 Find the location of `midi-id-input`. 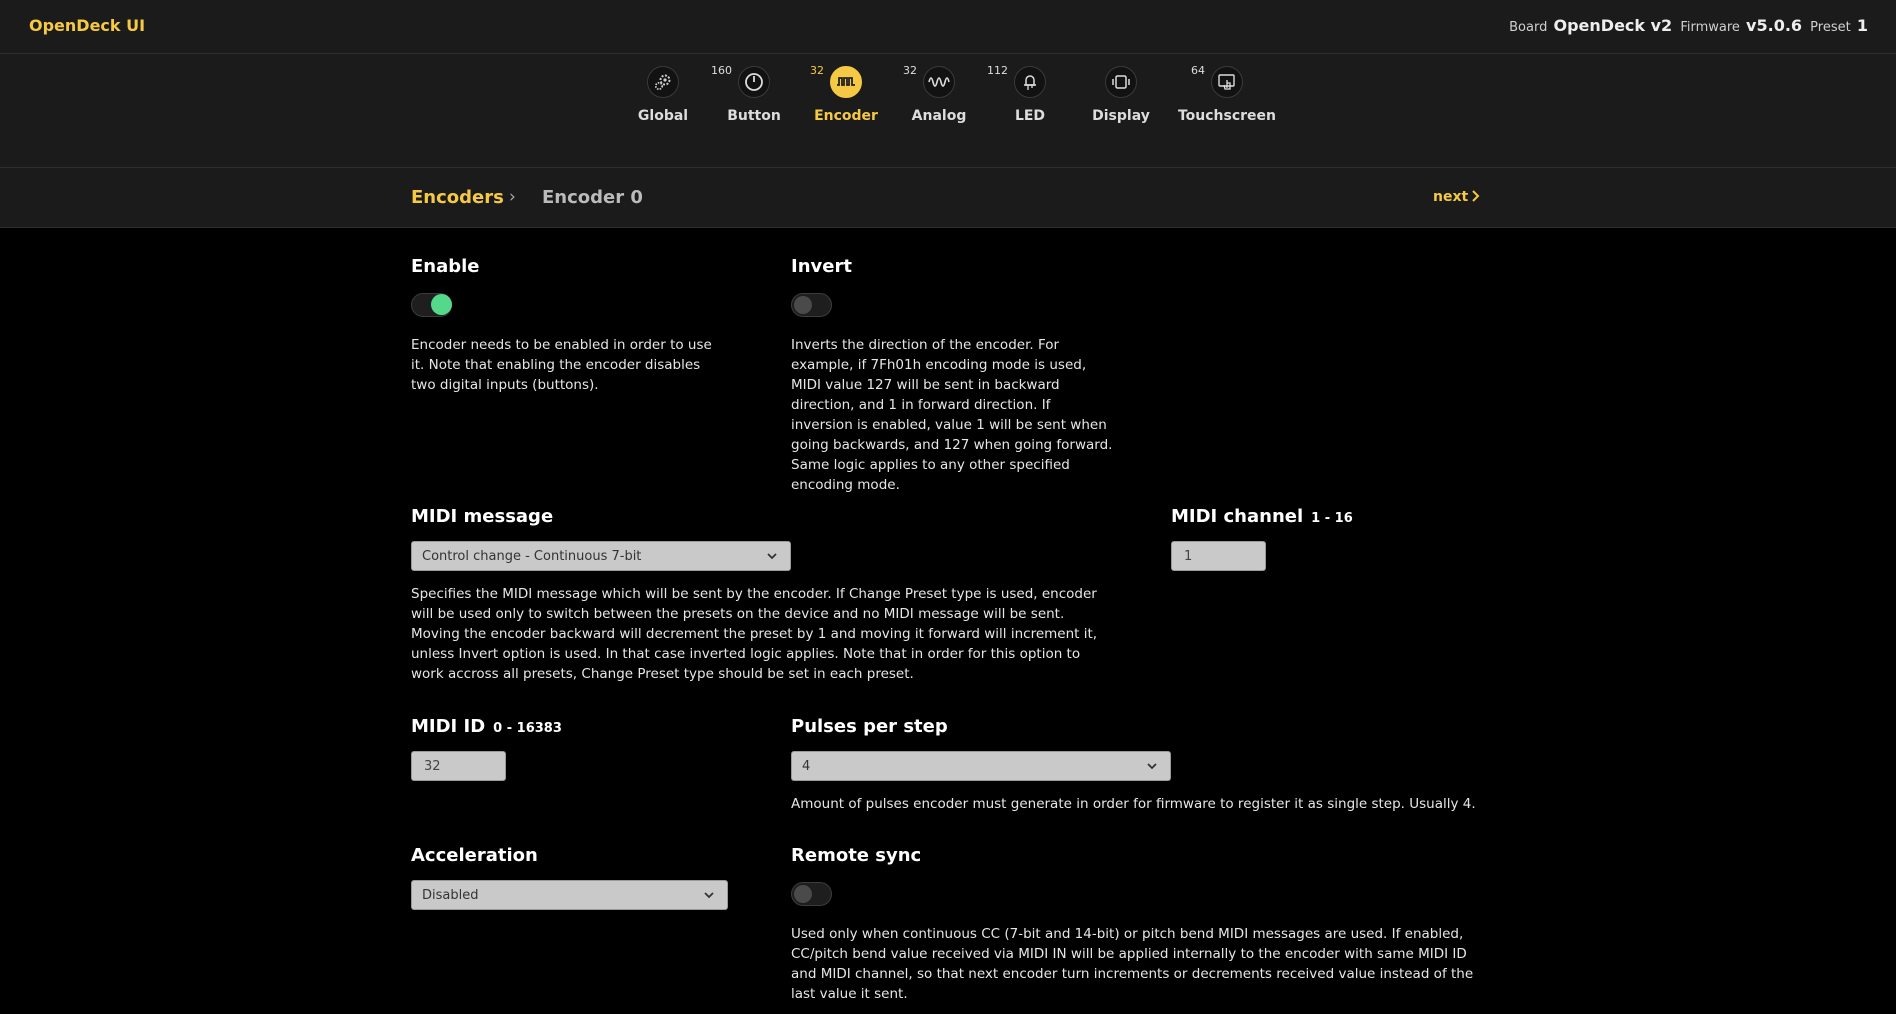

midi-id-input is located at coordinates (458, 766).